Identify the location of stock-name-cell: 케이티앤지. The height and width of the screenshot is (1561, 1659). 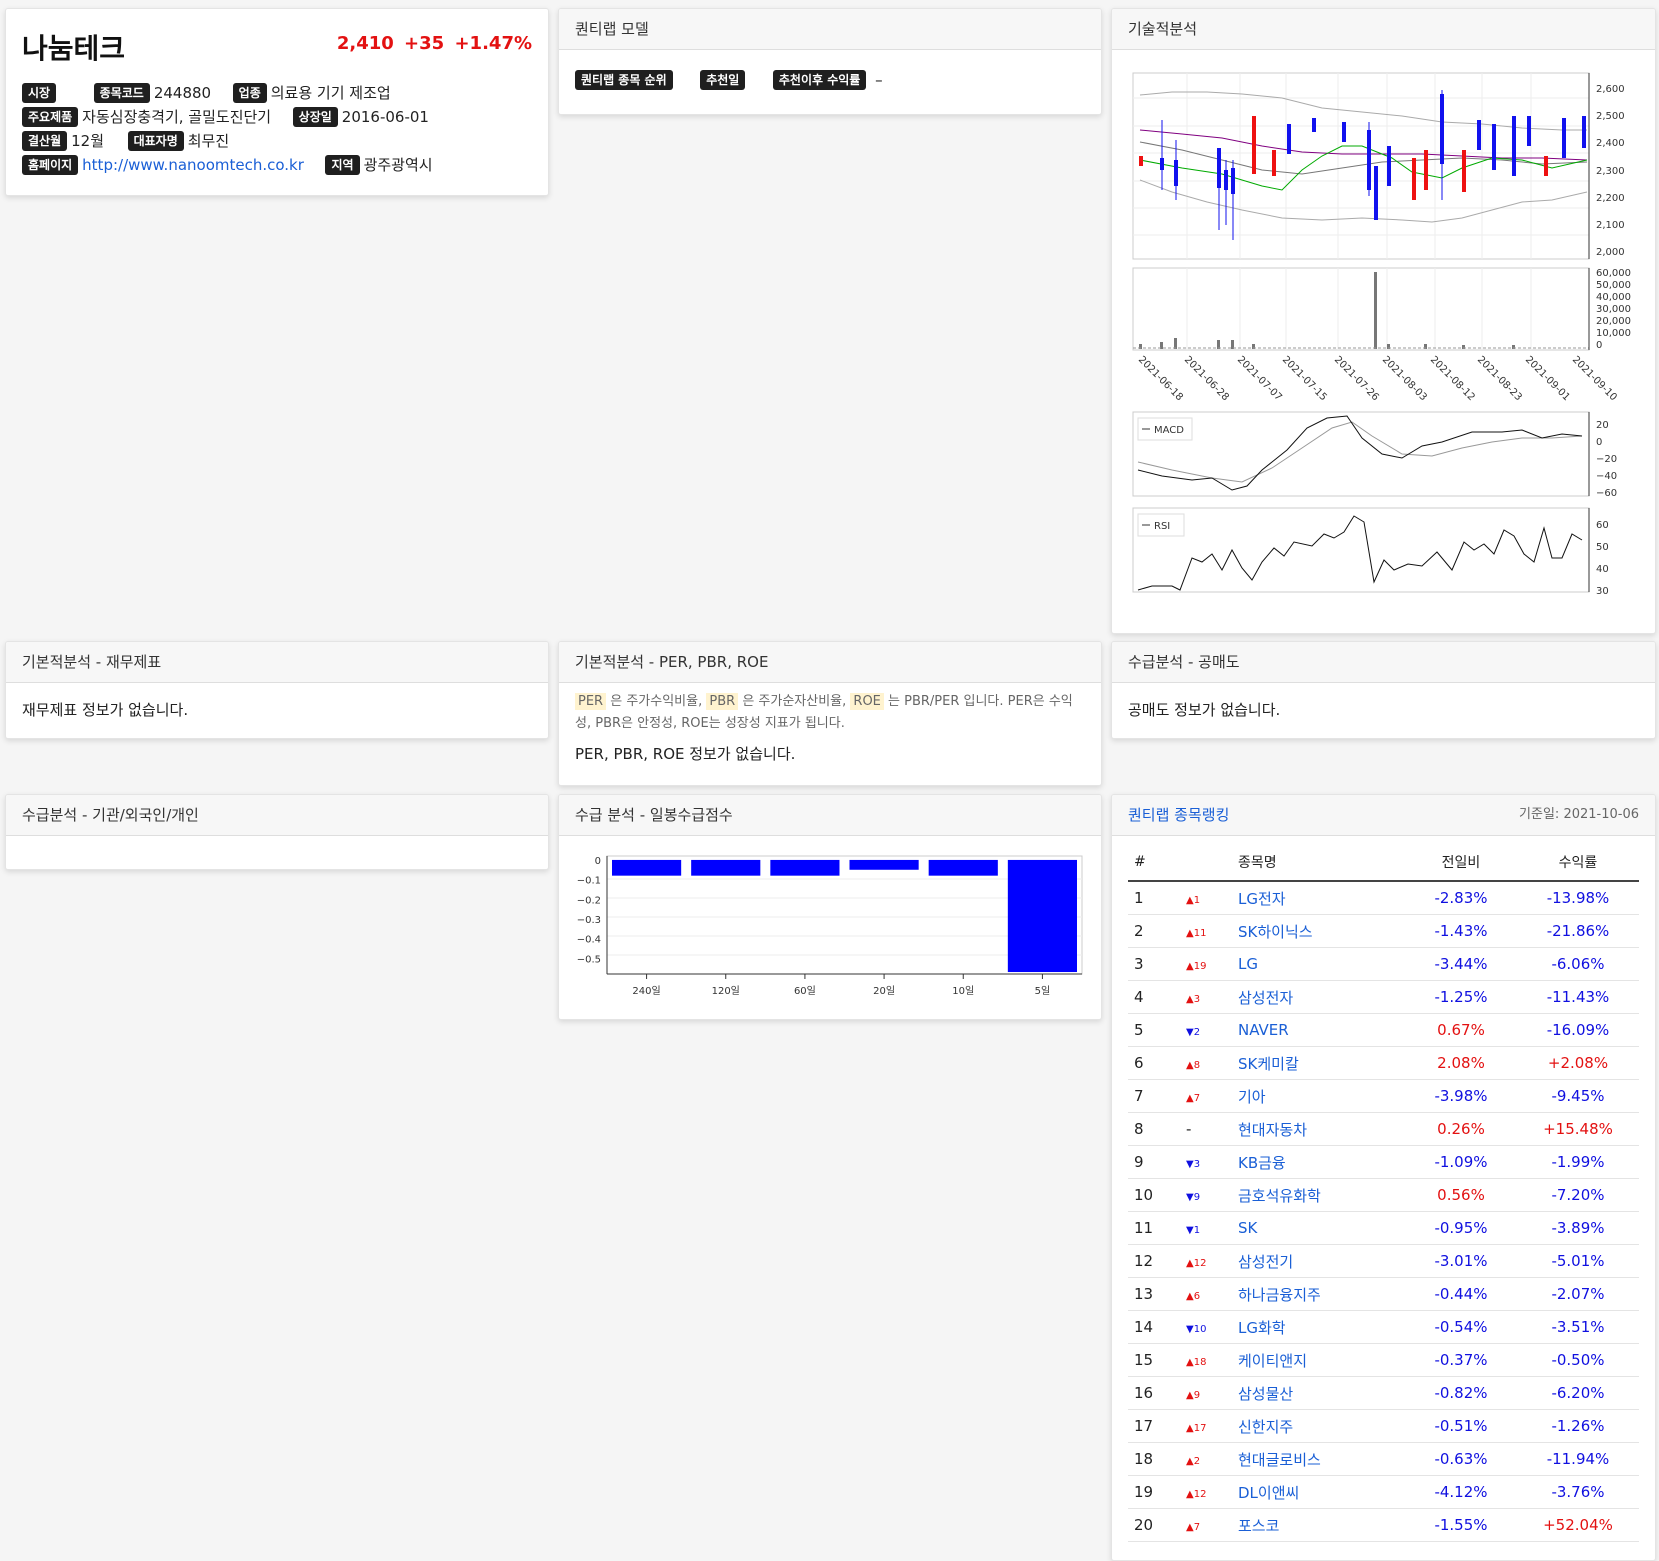
(1318, 1360).